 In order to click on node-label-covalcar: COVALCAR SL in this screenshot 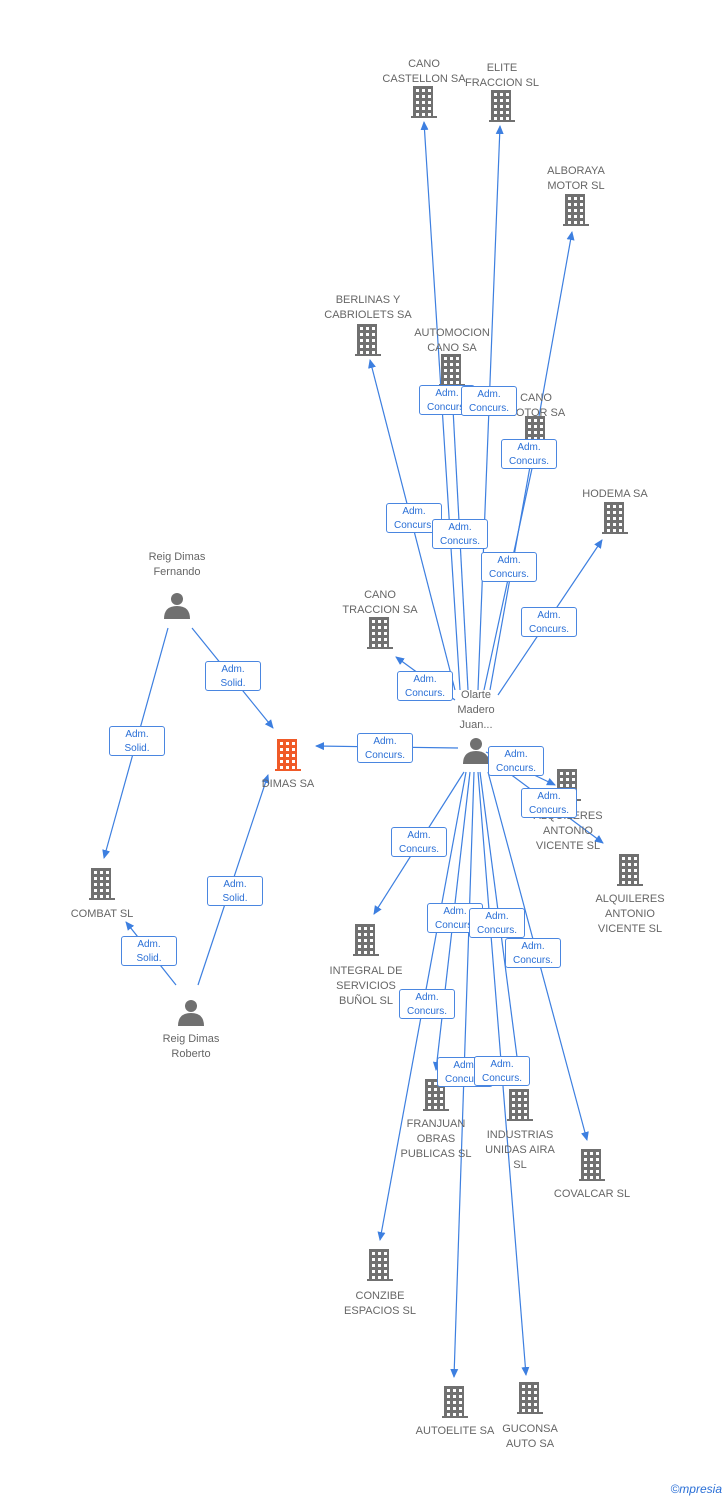, I will do `click(592, 1194)`.